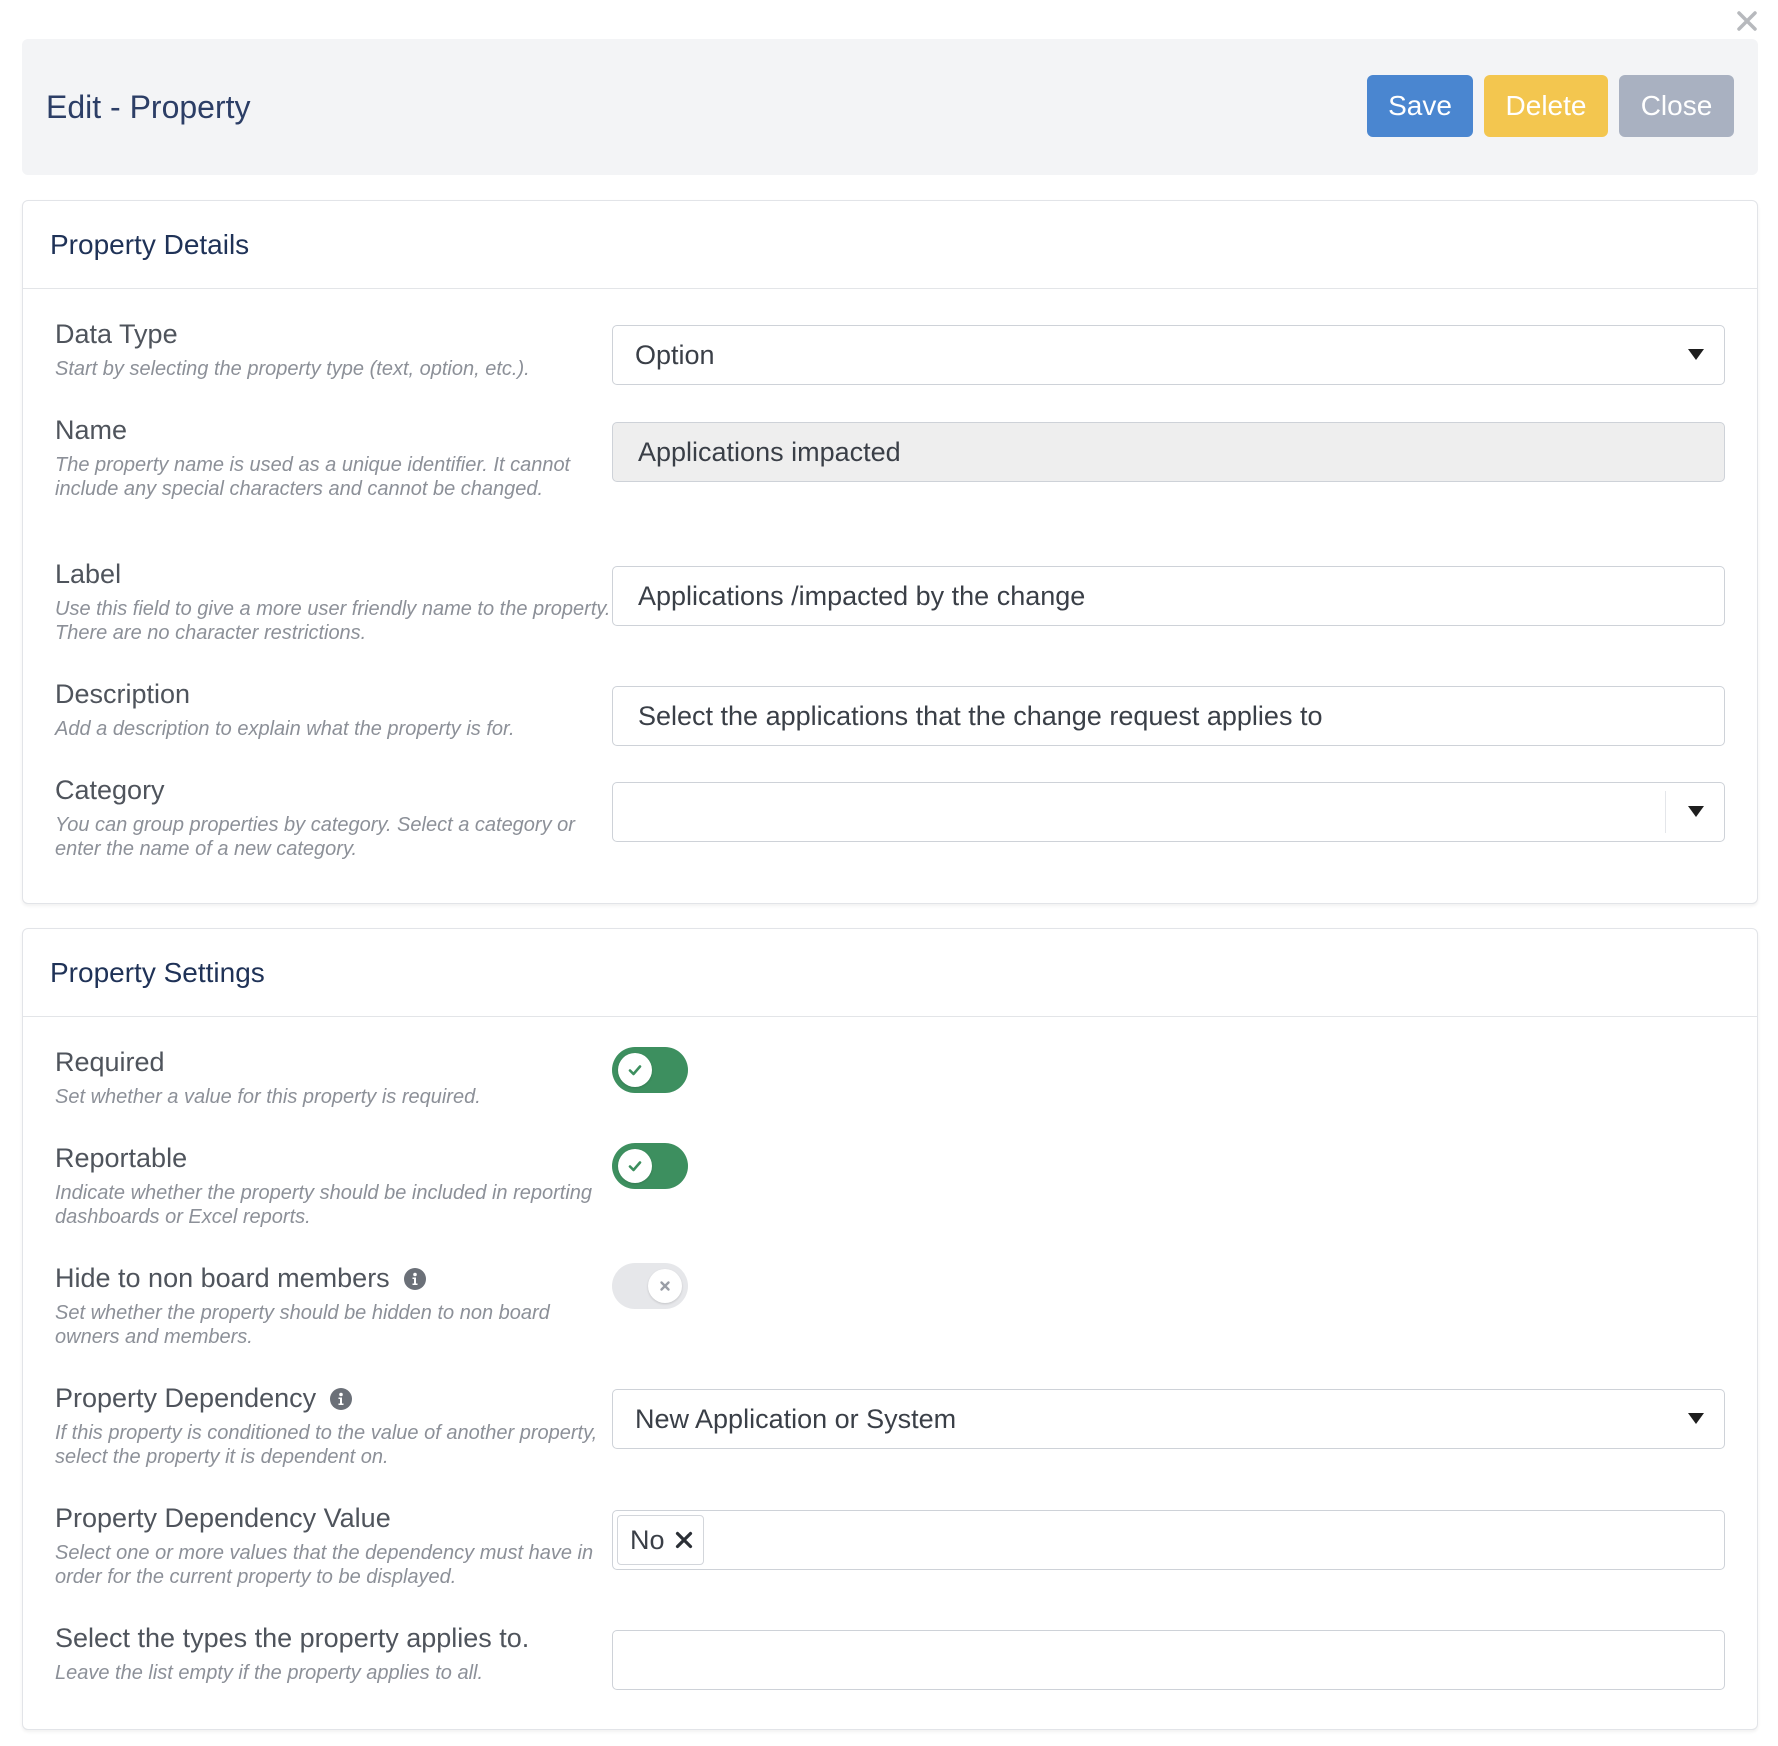 Image resolution: width=1778 pixels, height=1746 pixels. What do you see at coordinates (1168, 1540) in the screenshot?
I see `dependency-value-multiselect: No` at bounding box center [1168, 1540].